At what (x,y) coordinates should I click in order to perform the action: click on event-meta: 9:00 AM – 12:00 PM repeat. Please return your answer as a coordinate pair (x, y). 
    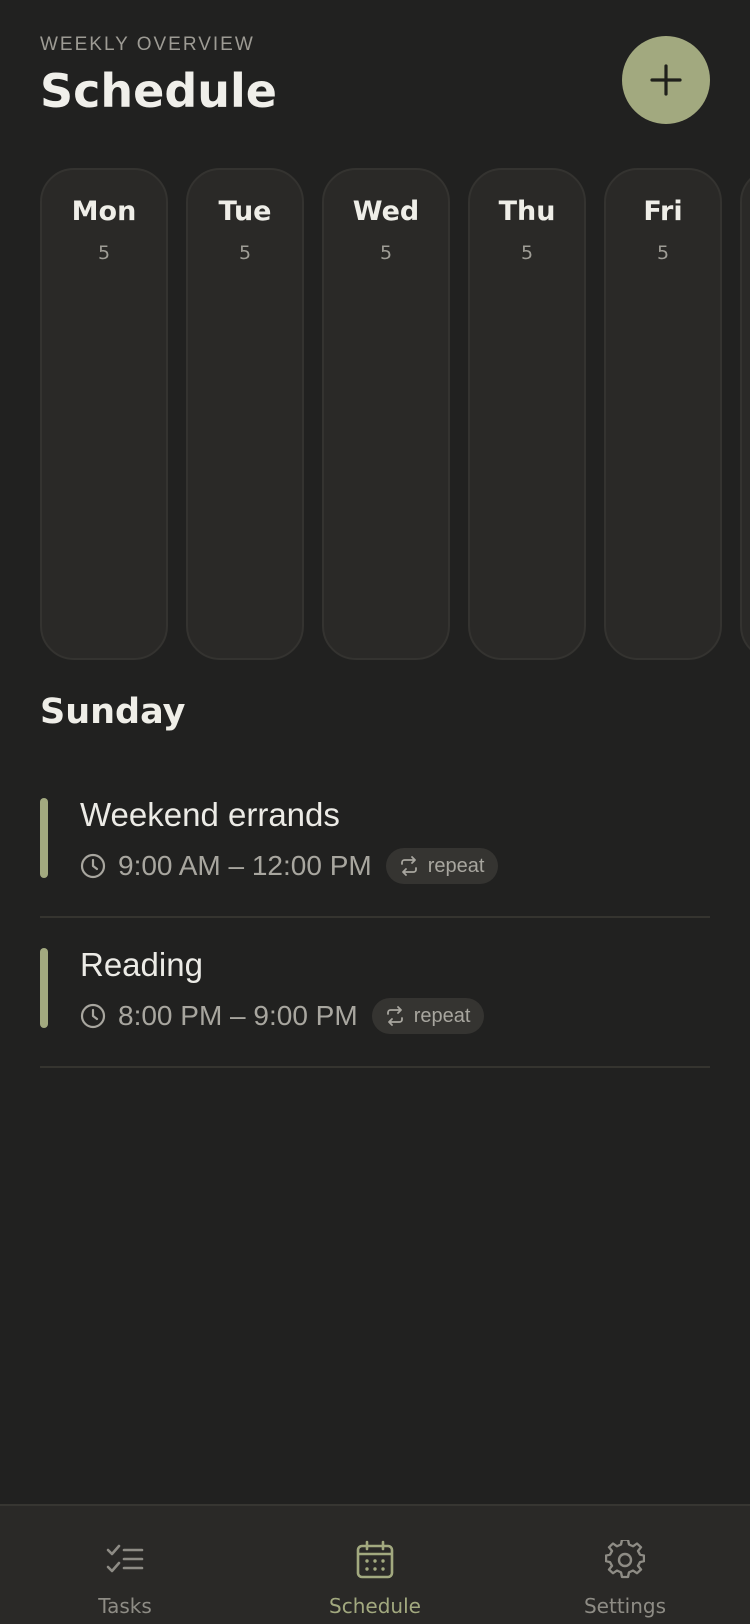
    Looking at the image, I should click on (289, 866).